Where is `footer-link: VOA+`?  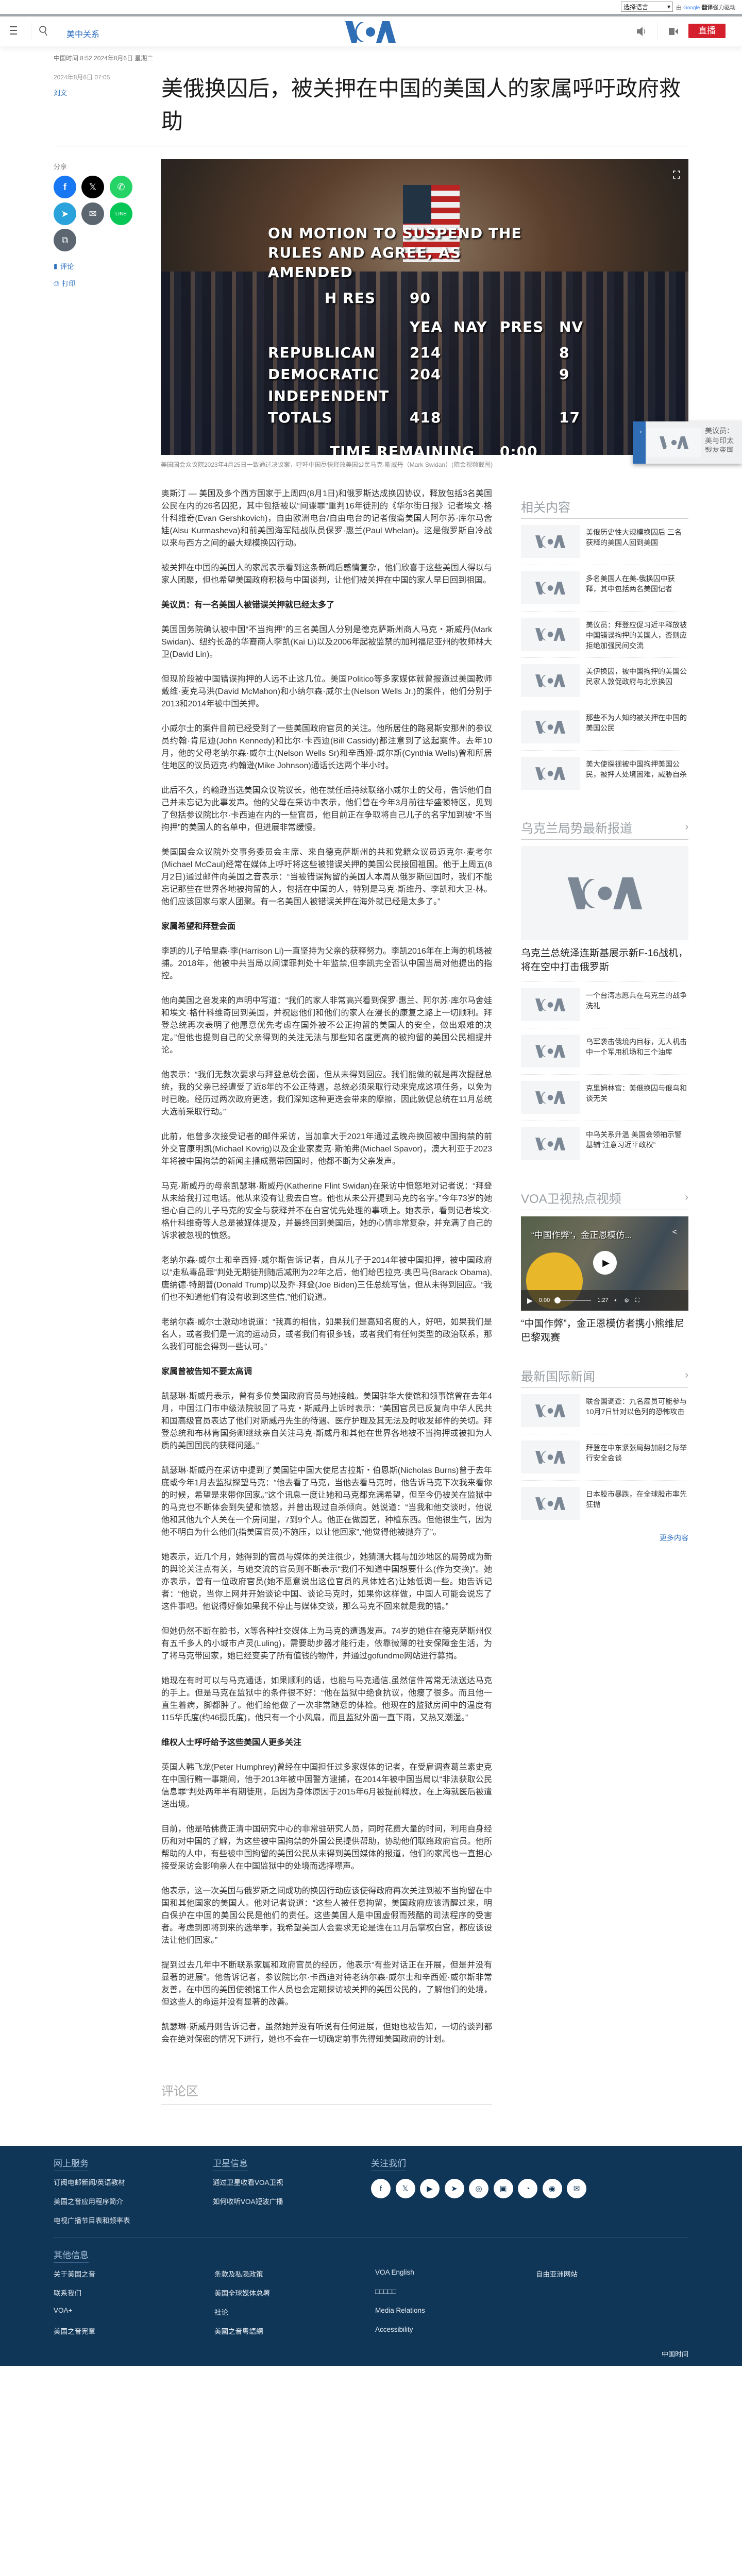
footer-link: VOA+ is located at coordinates (63, 2310).